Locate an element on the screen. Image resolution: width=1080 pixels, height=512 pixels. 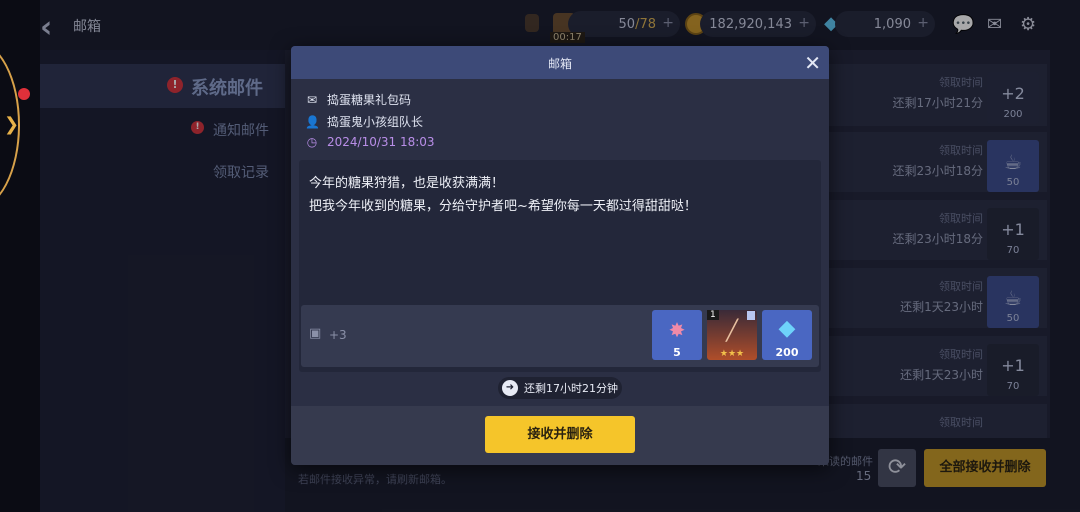
candy-badge-icon: ✸ is located at coordinates (677, 330).